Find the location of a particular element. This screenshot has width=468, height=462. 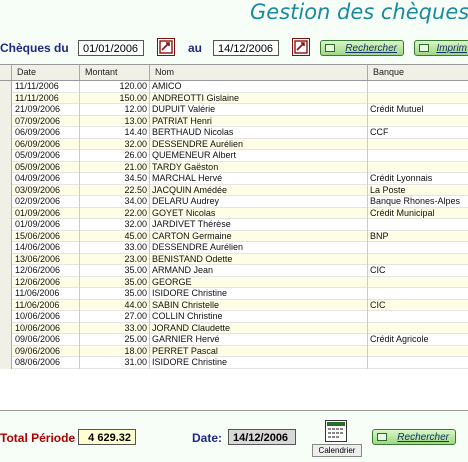

table-row: 12/06/2006 35.00 ARMAND Jean CIC is located at coordinates (234, 271).